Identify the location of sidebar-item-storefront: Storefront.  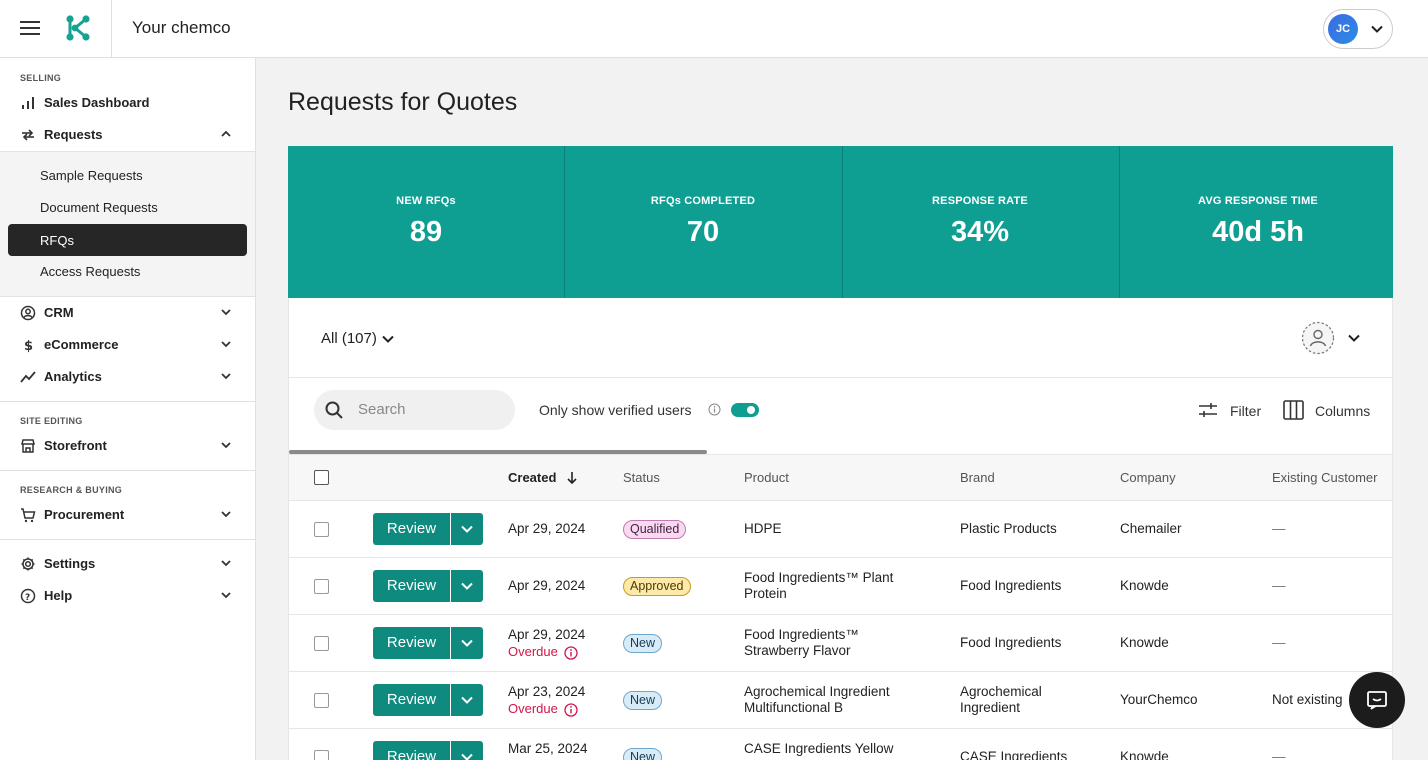
(128, 445).